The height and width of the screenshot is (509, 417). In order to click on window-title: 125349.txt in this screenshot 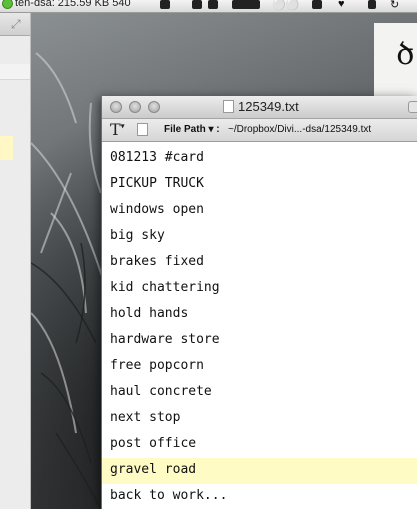, I will do `click(261, 106)`.